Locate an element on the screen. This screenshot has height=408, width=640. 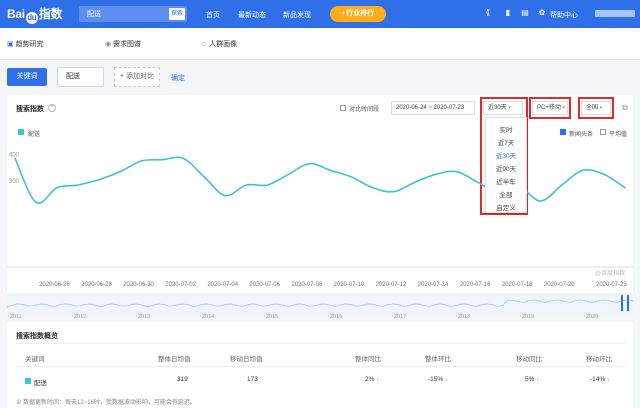
keyword-input: 配送 is located at coordinates (80, 77).